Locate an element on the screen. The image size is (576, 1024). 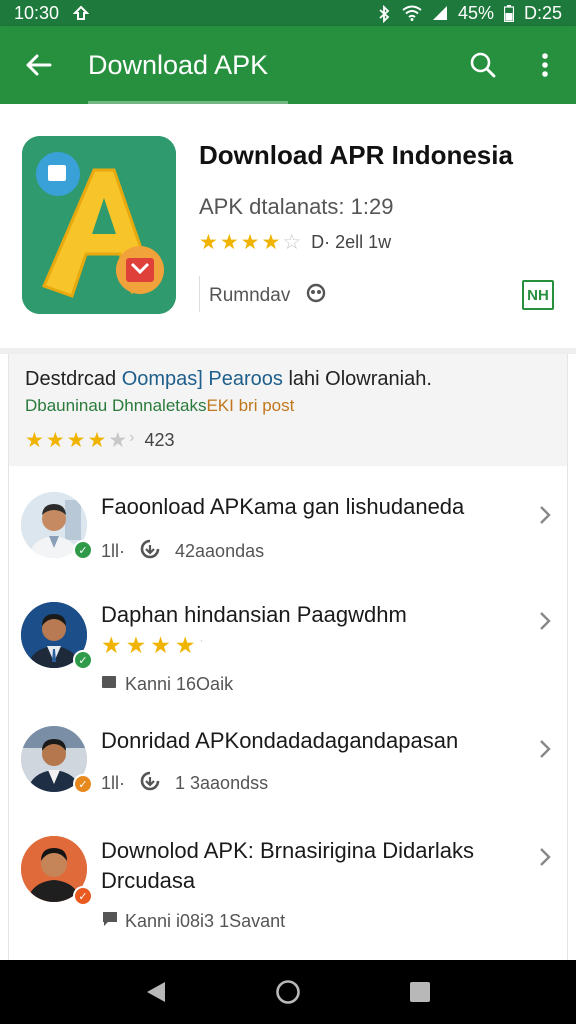
star-outline-icon: ☆ is located at coordinates (292, 242).